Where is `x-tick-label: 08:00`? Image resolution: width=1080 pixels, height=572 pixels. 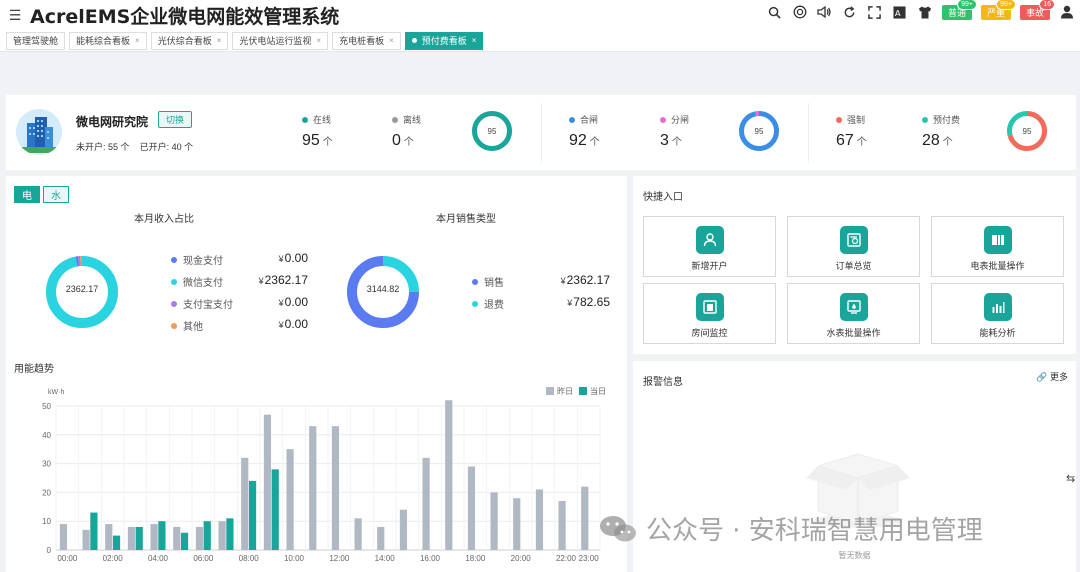 x-tick-label: 08:00 is located at coordinates (249, 558).